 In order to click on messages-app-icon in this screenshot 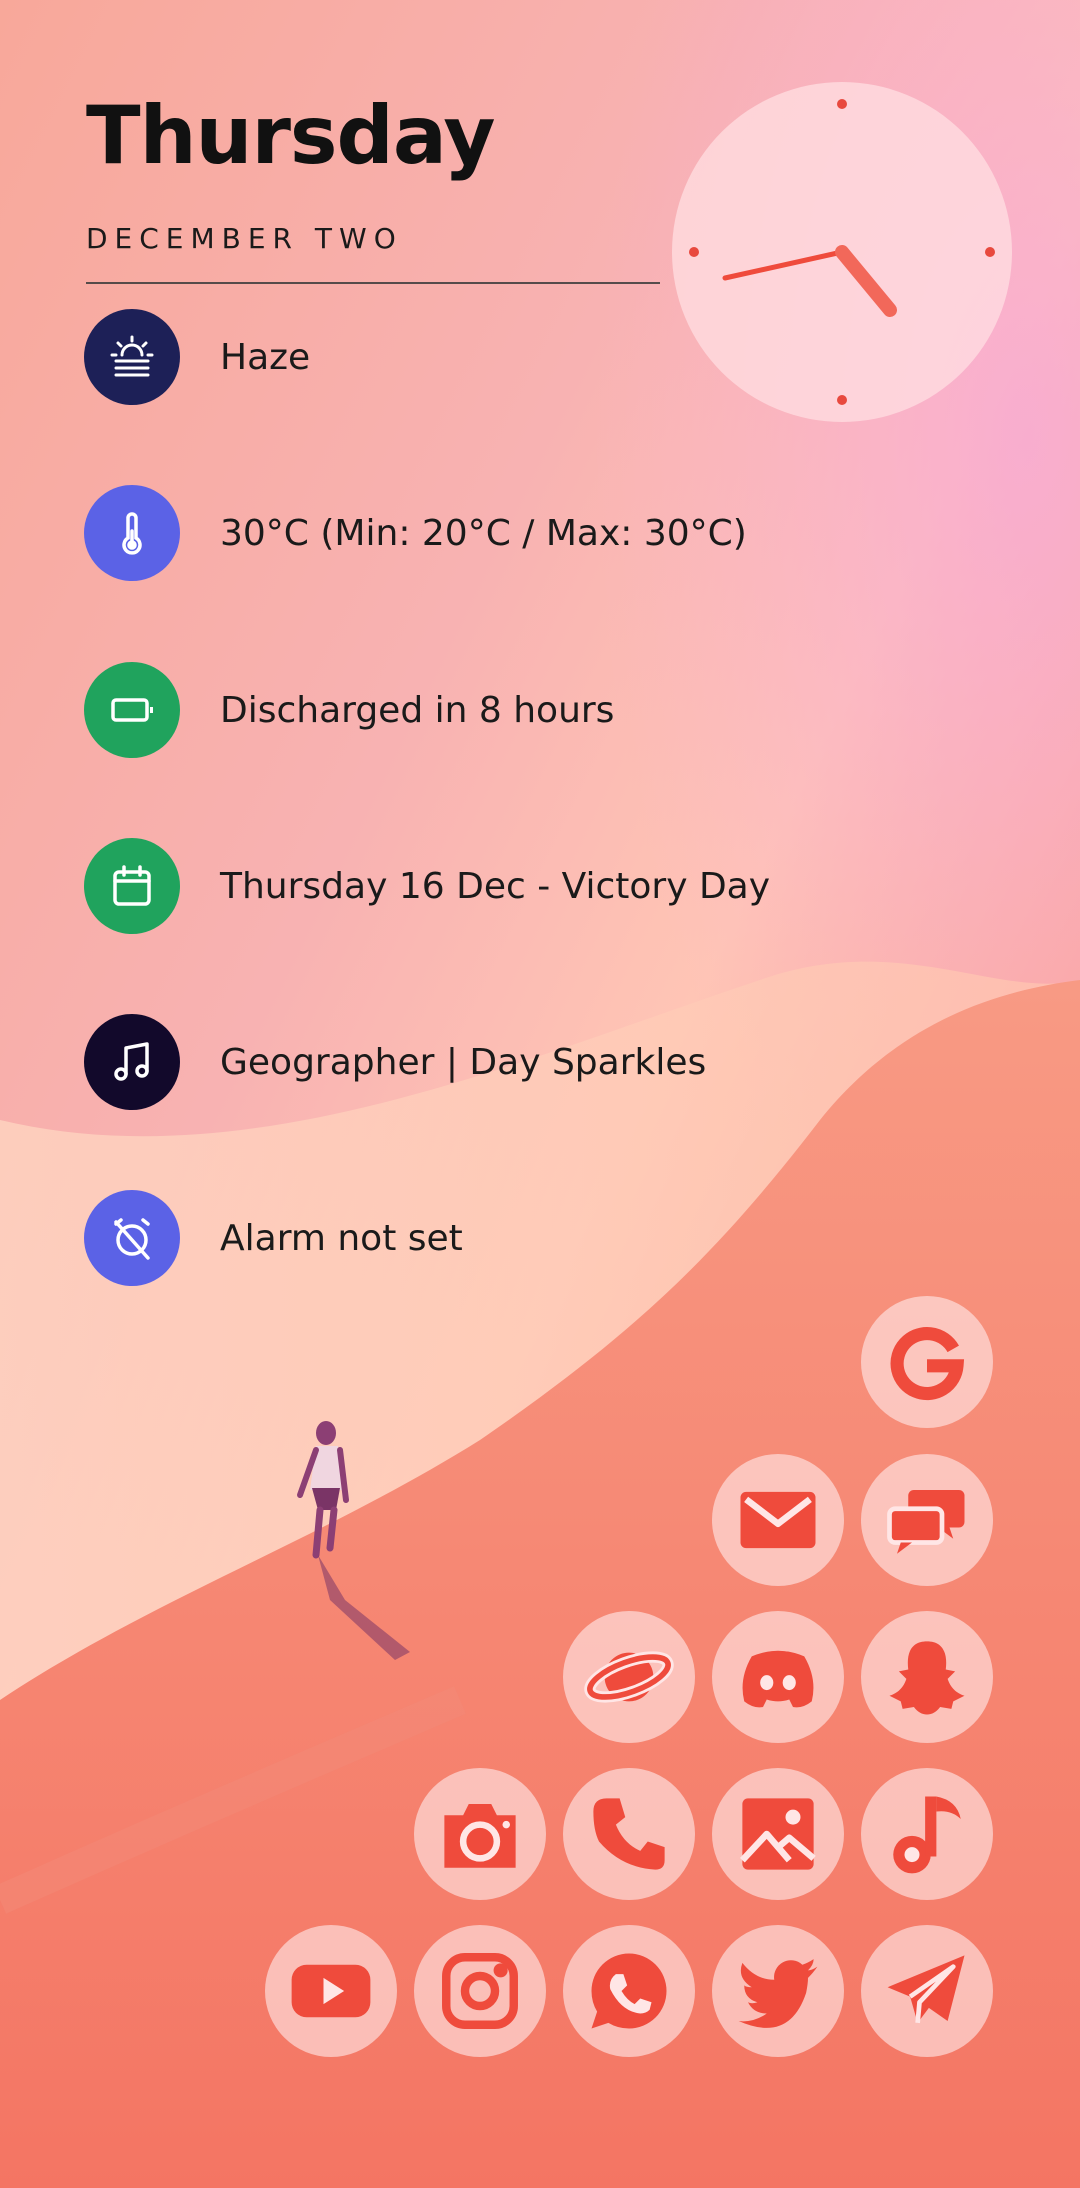, I will do `click(927, 1520)`.